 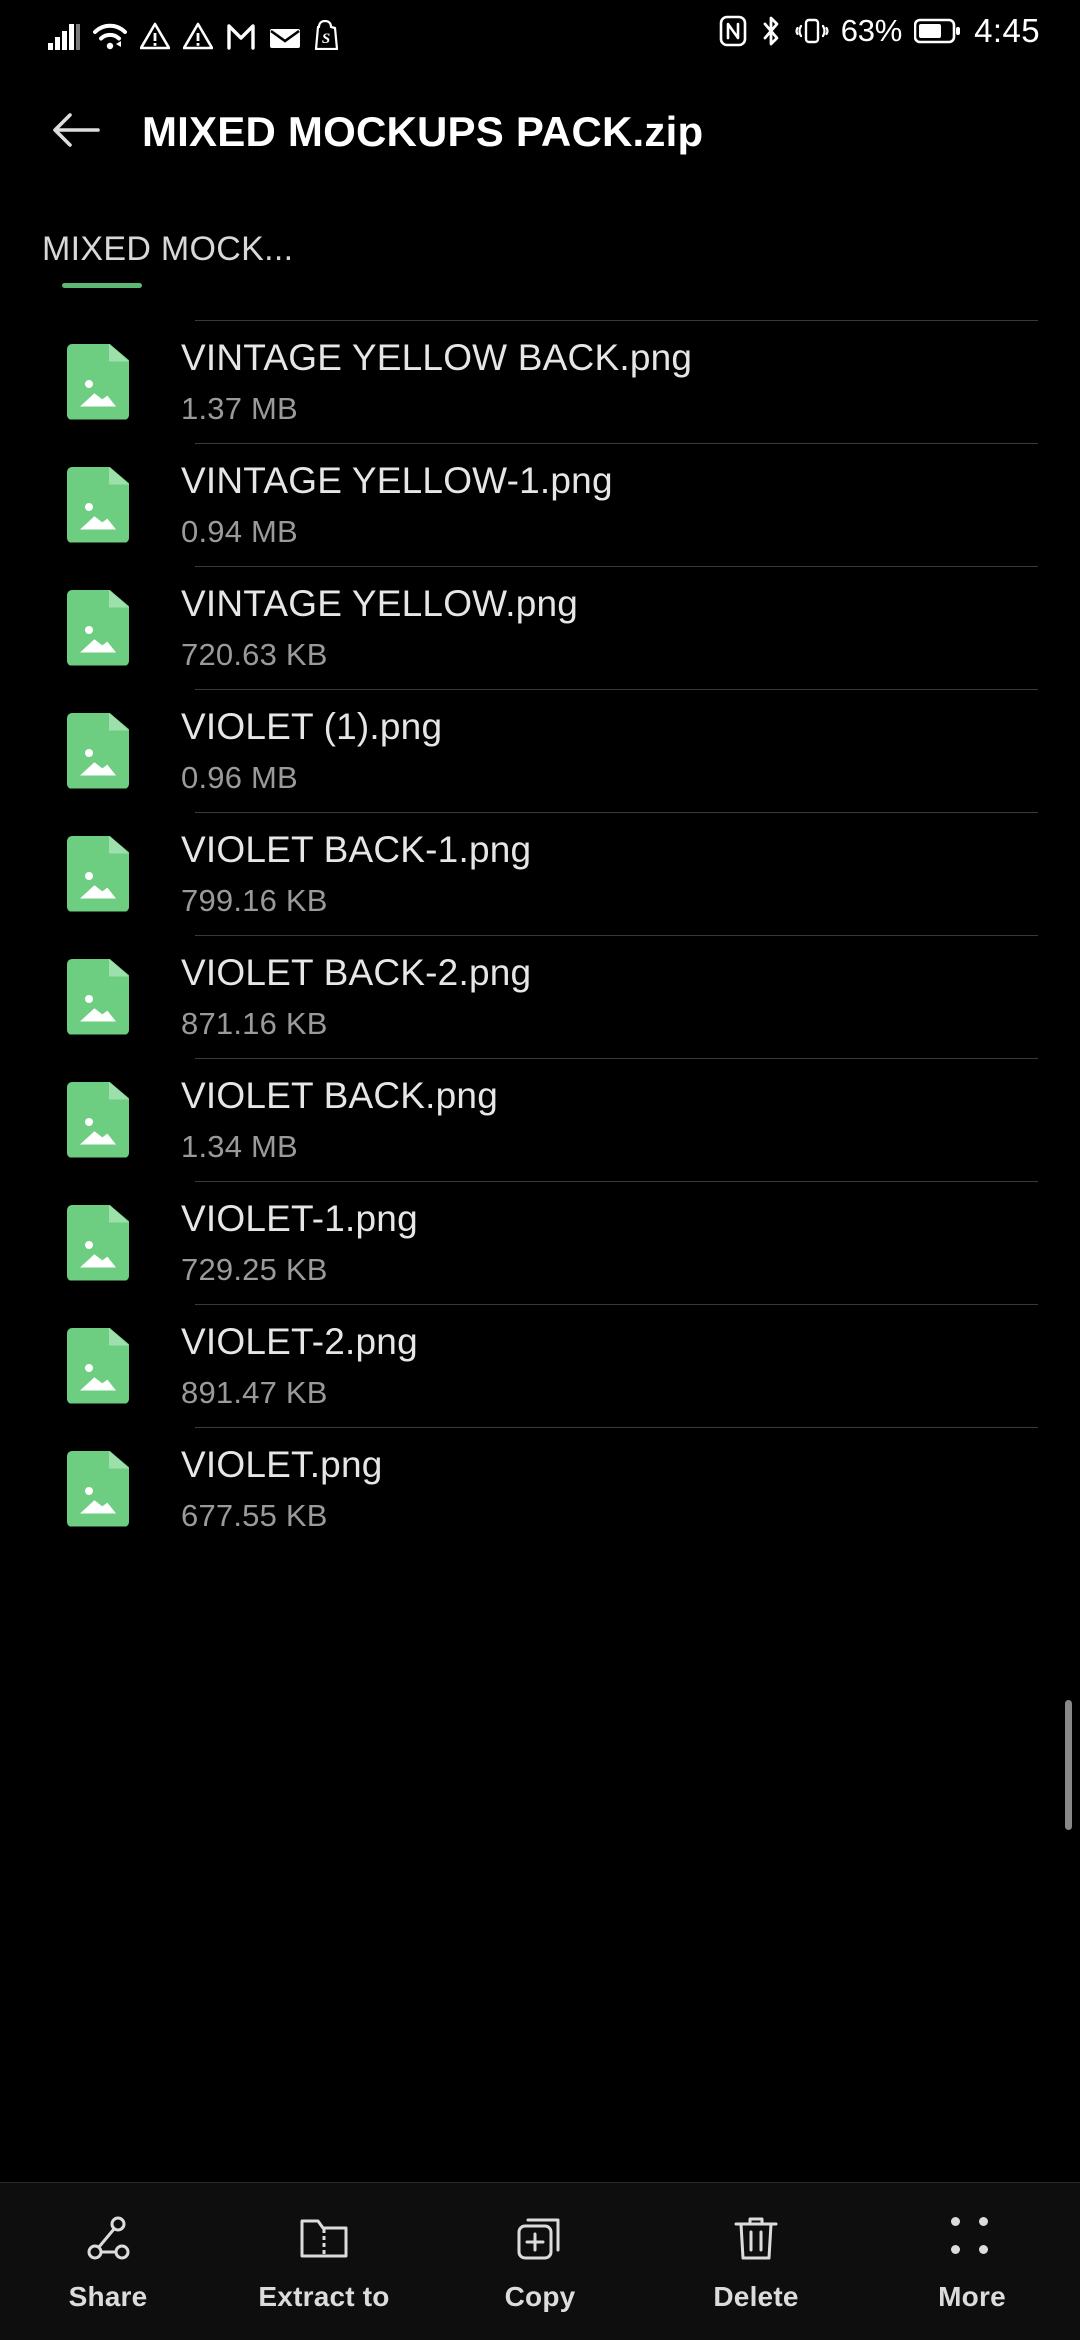 I want to click on bottom-toolbar: Share Extract to Copy Delete More, so click(x=540, y=2261).